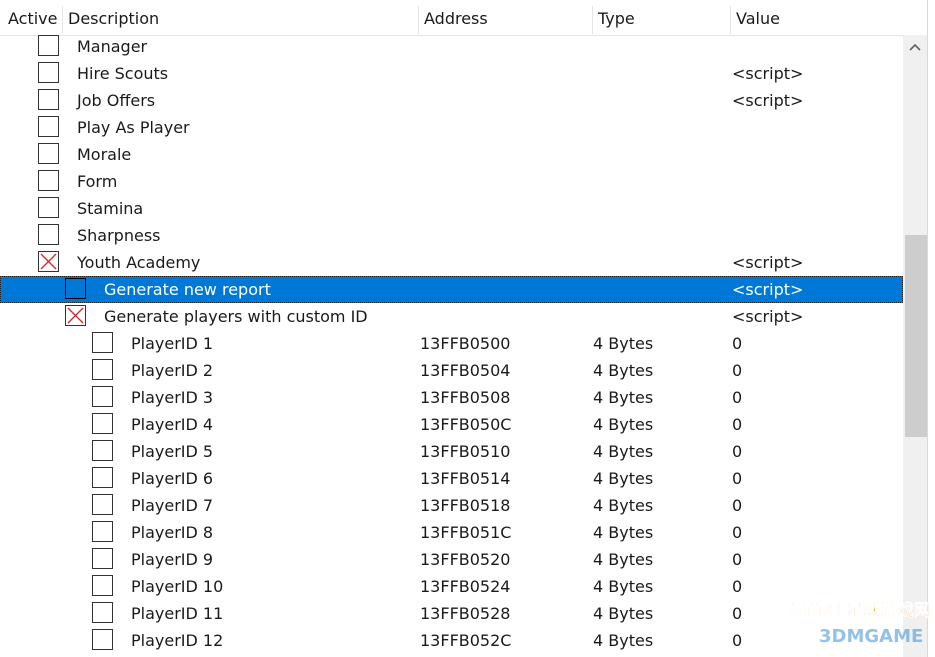 The width and height of the screenshot is (935, 657). I want to click on vertical-scrollbar, so click(915, 346).